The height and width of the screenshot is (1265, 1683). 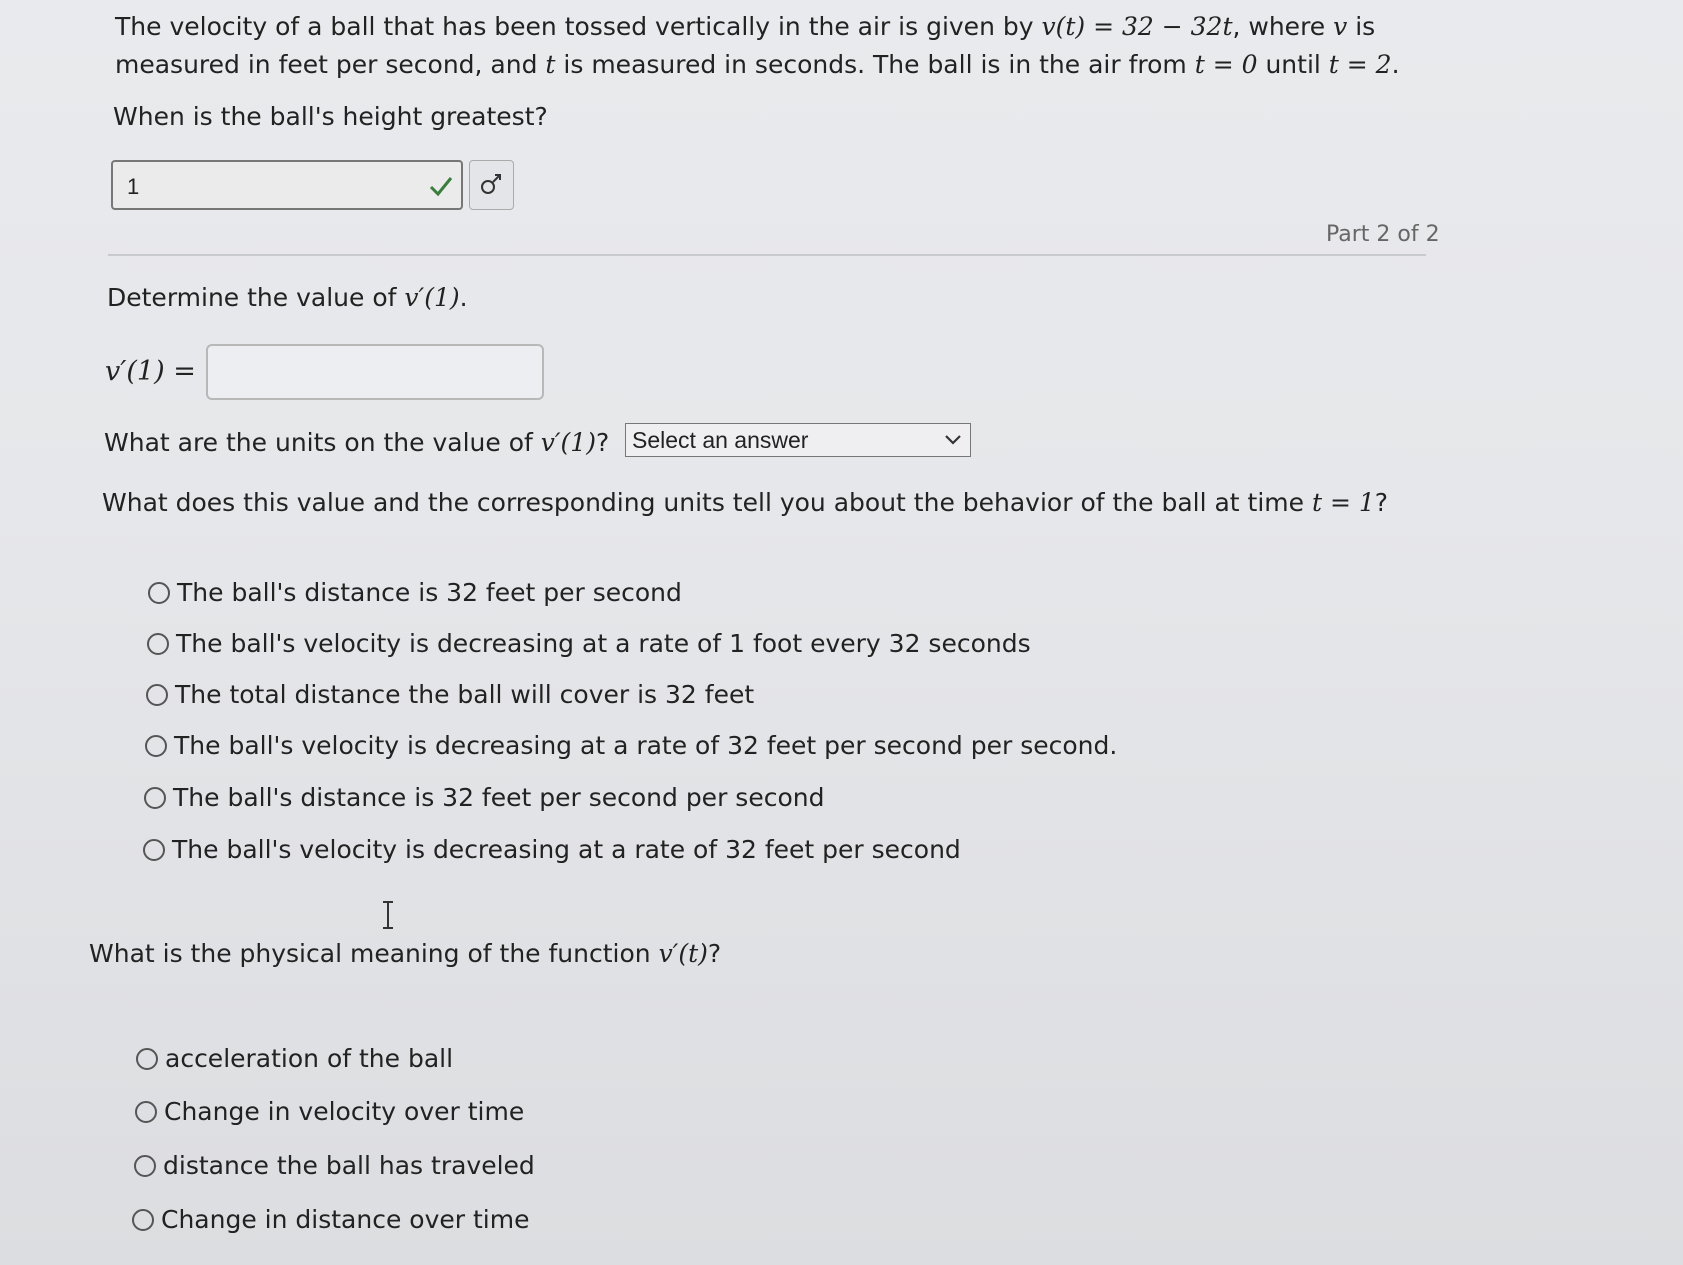 I want to click on units-question-text: What are the units on the value of, so click(x=322, y=442).